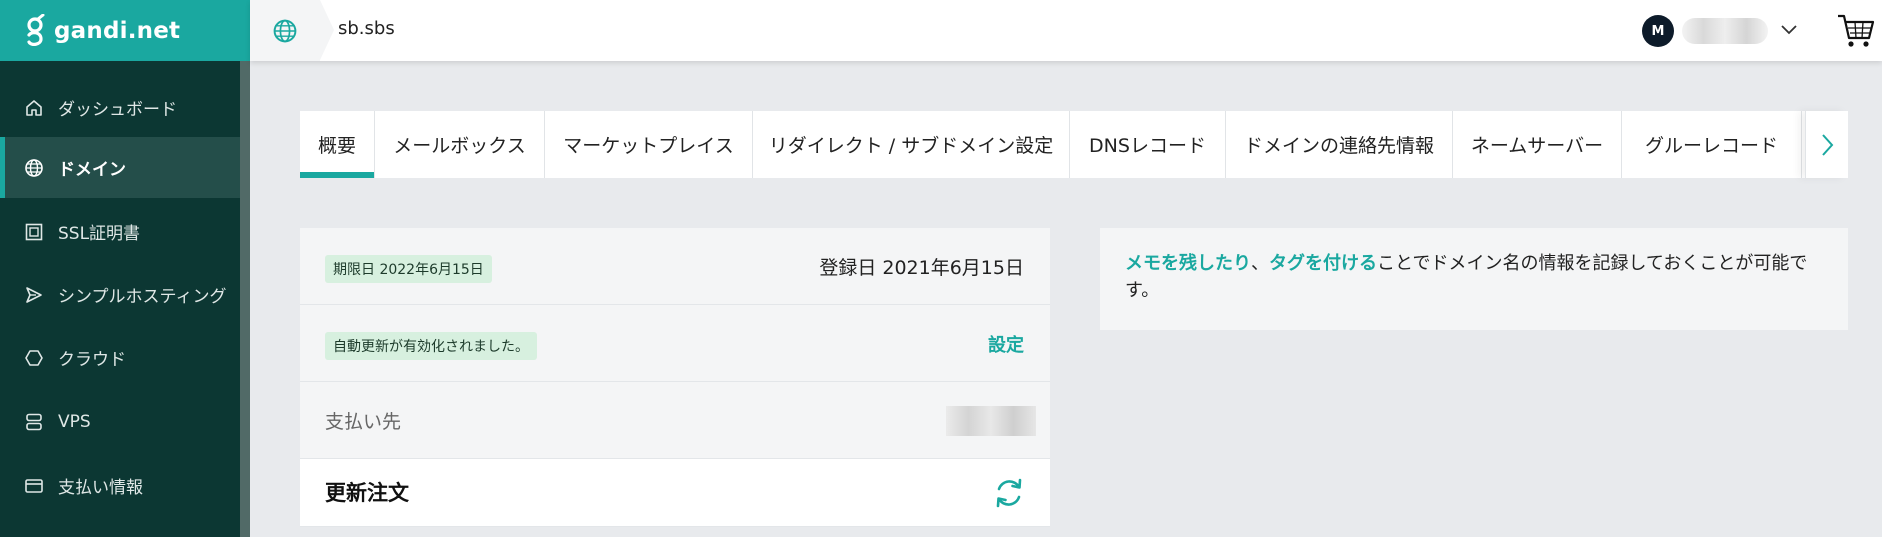 This screenshot has height=537, width=1882. What do you see at coordinates (245, 299) in the screenshot?
I see `sidebar-scrollbar` at bounding box center [245, 299].